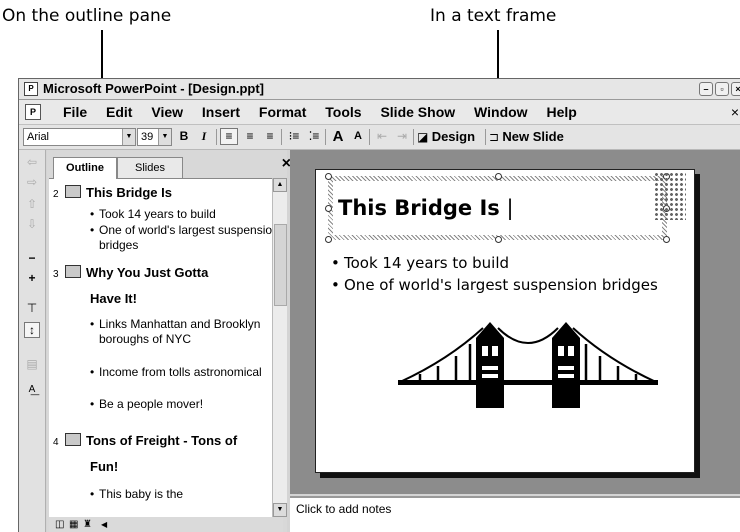  Describe the element at coordinates (32, 364) in the screenshot. I see `summary-slide-icon: ▤` at that location.